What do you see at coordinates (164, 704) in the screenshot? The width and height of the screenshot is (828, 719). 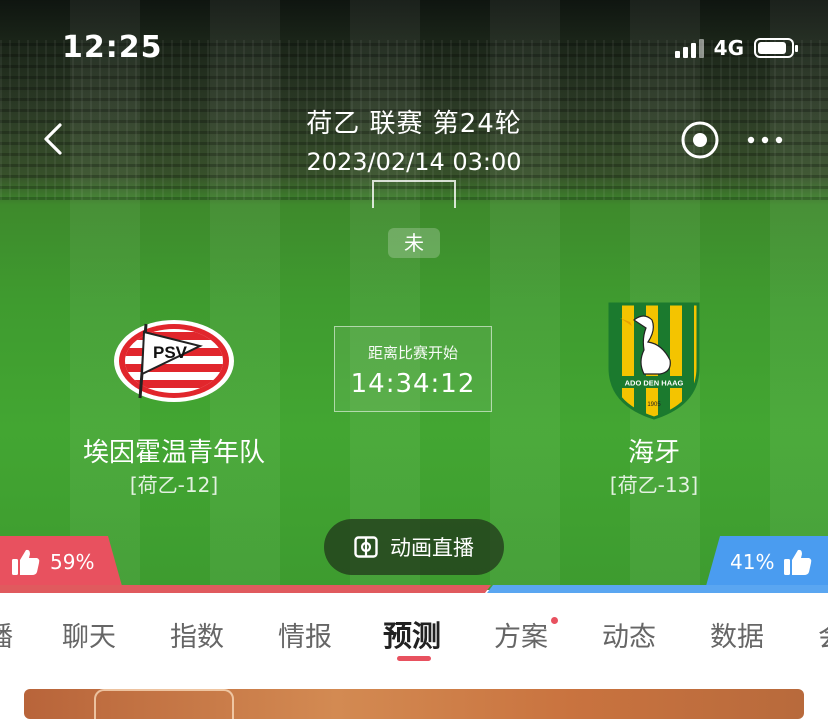 I see `banner-card-frame` at bounding box center [164, 704].